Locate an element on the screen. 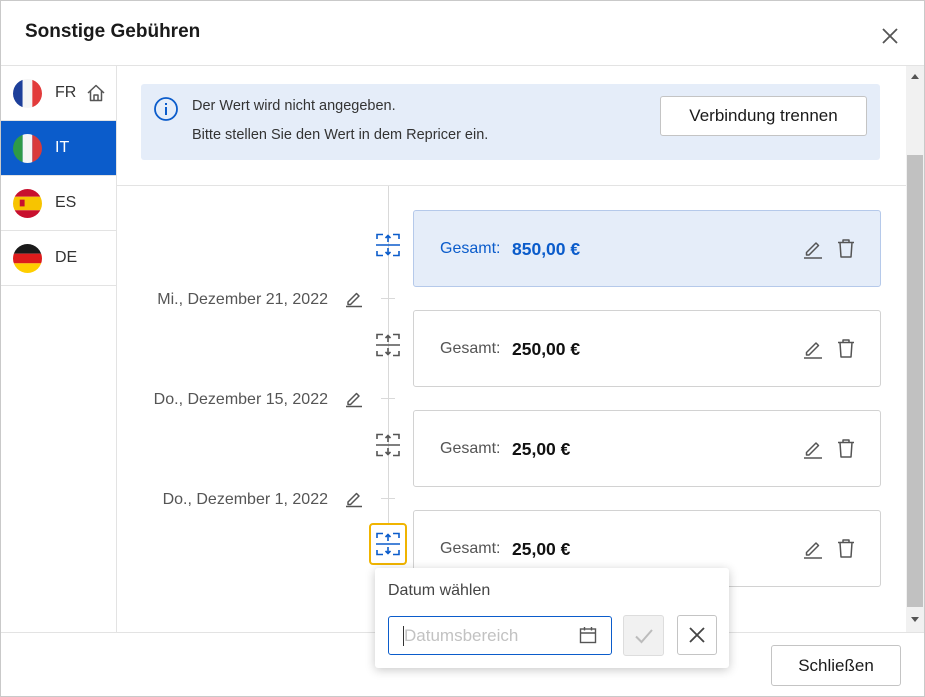 The height and width of the screenshot is (697, 925). content-divider is located at coordinates (511, 185).